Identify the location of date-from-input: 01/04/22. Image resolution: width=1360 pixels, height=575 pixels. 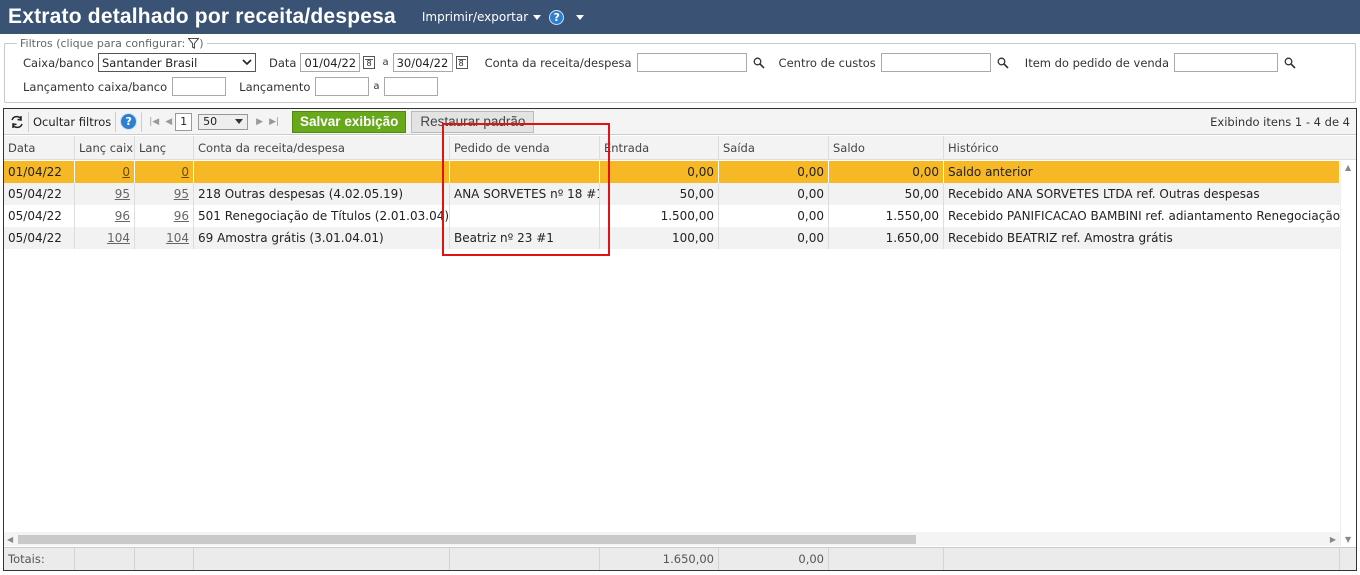
(330, 62).